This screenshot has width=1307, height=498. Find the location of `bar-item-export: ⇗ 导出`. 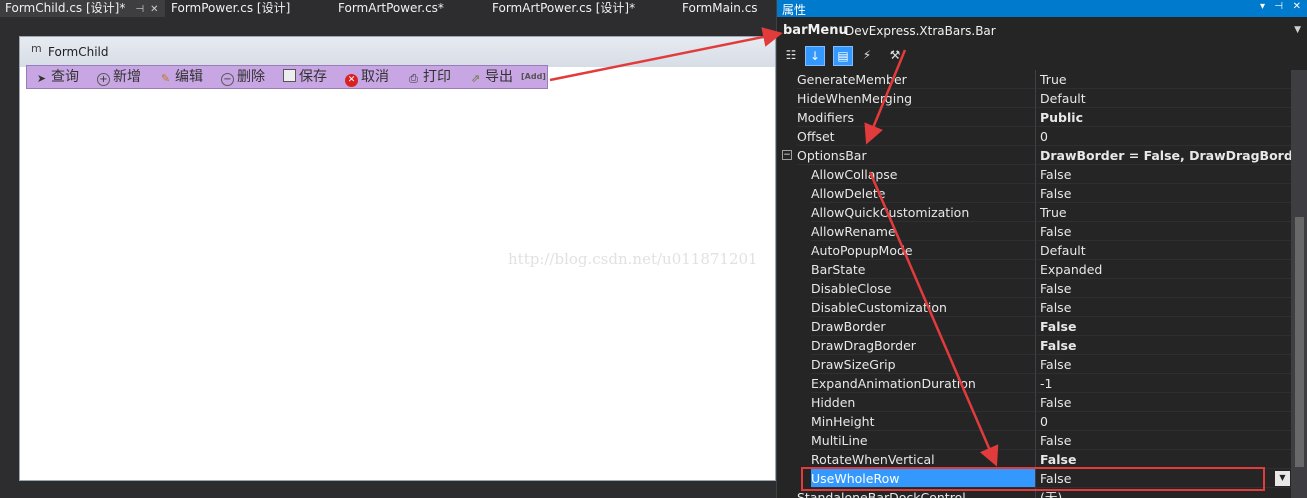

bar-item-export: ⇗ 导出 is located at coordinates (491, 77).